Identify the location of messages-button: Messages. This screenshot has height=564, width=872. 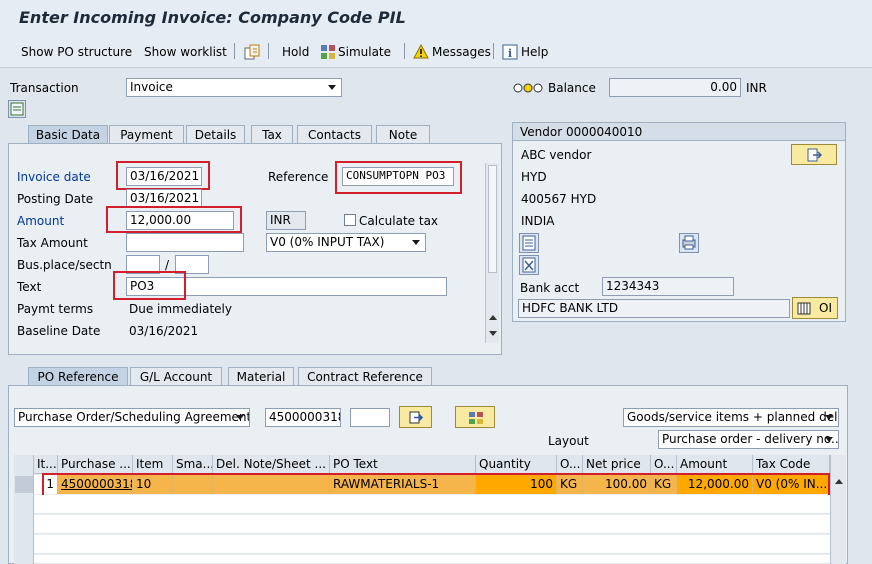
(461, 52).